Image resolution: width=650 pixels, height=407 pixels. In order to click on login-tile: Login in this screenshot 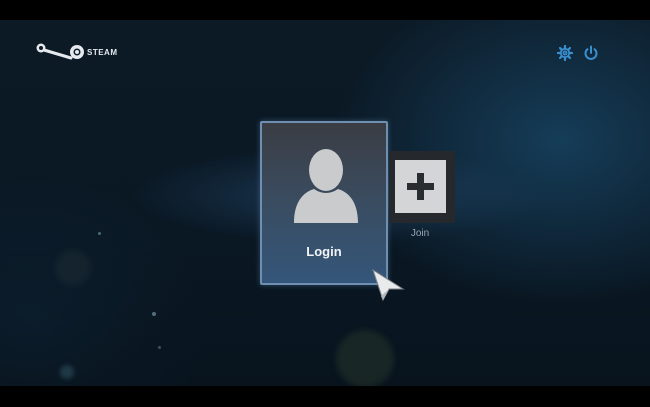, I will do `click(324, 203)`.